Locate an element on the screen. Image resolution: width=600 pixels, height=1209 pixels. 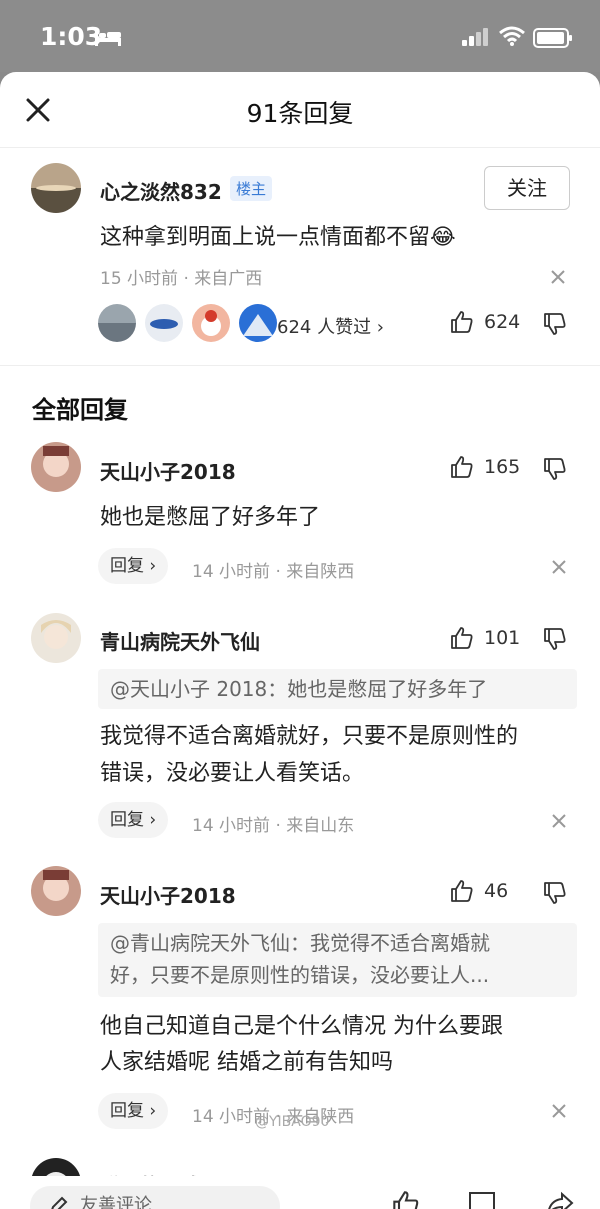
like-count: 101 is located at coordinates (502, 638).